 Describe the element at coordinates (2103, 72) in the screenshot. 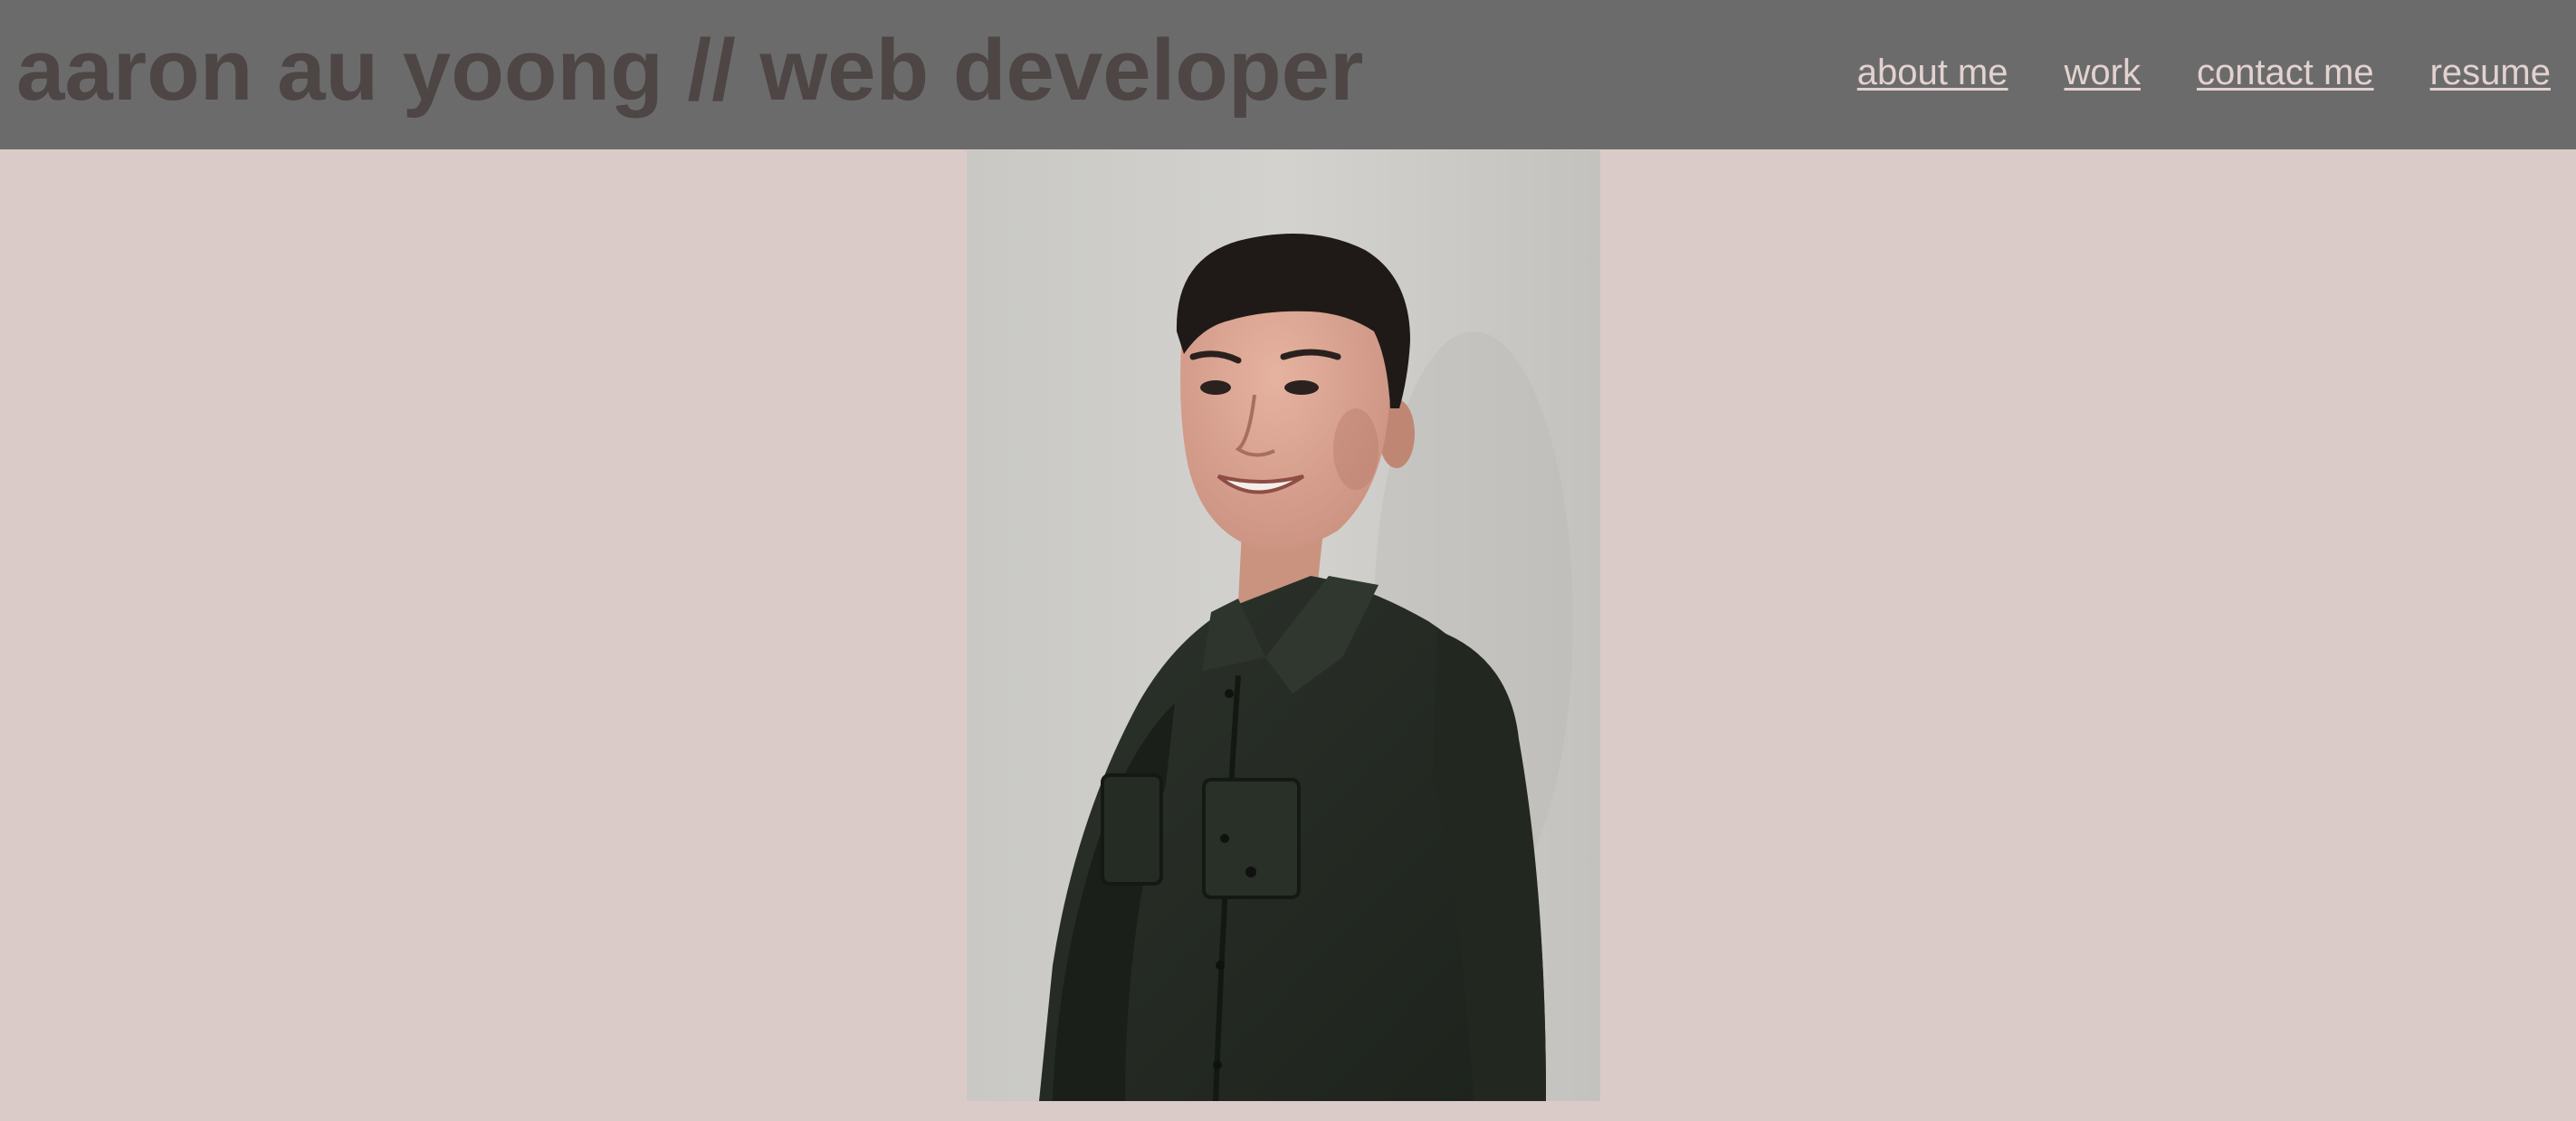

I see `nav-link-work: work` at that location.